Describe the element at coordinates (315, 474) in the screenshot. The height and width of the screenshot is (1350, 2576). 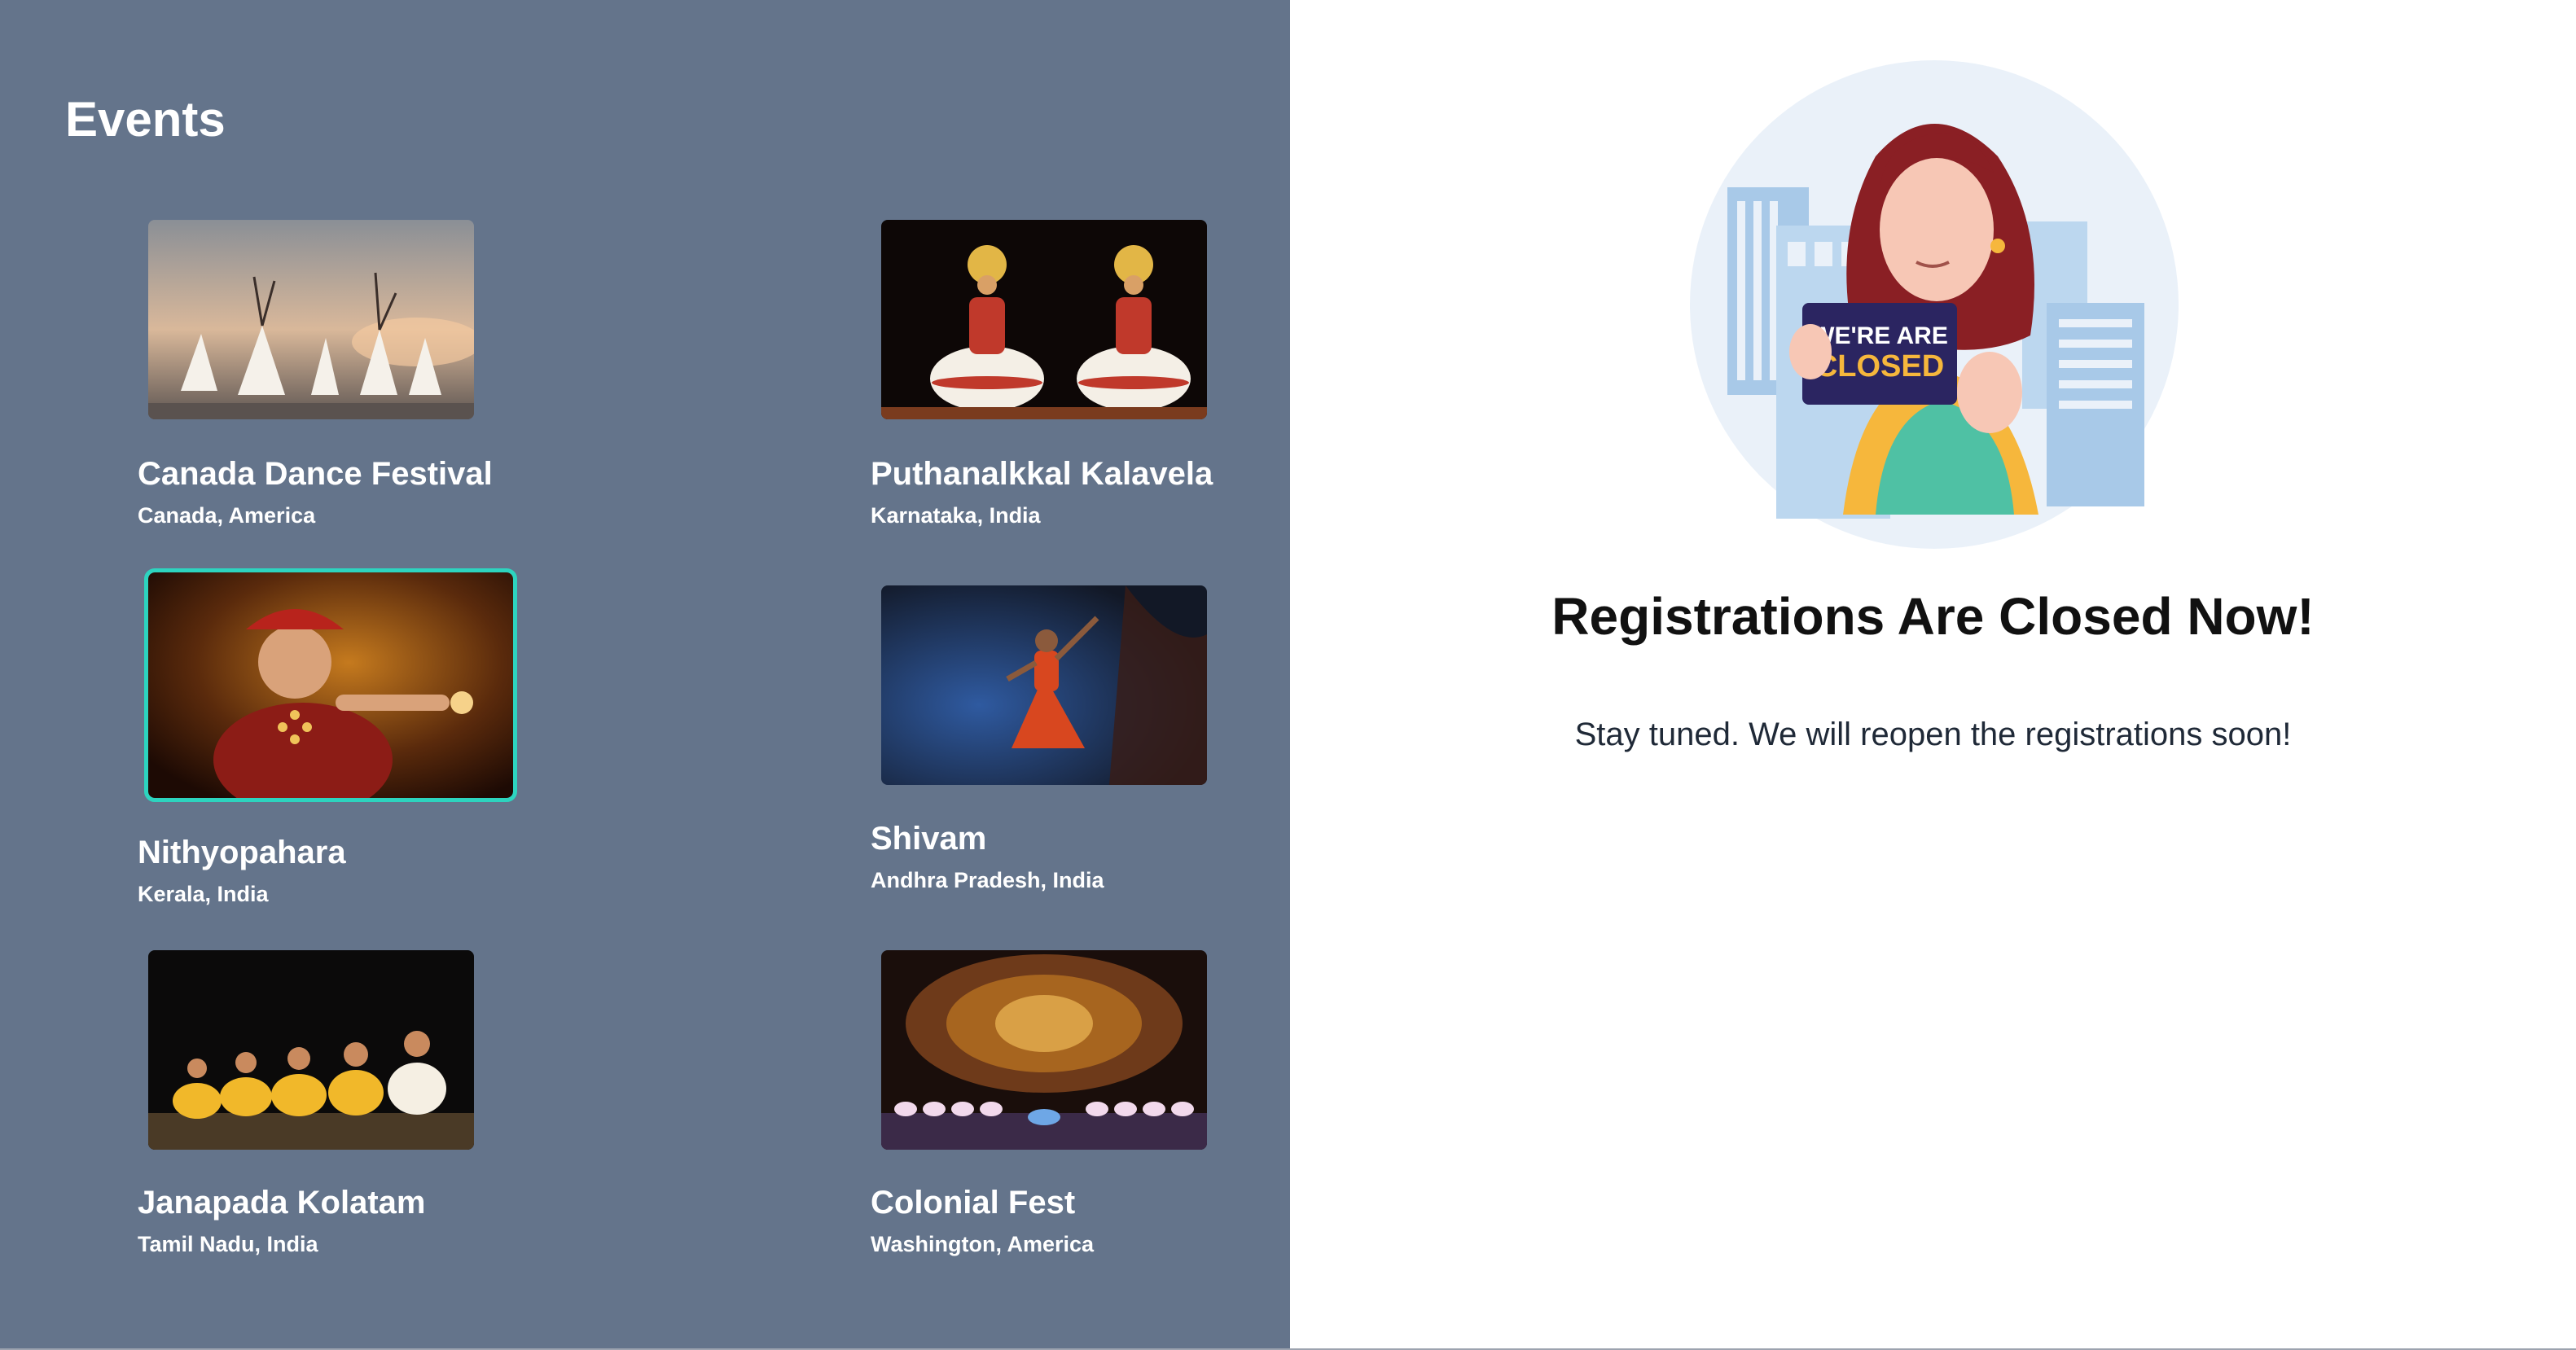
I see `event-name: Canada Dance Festival` at that location.